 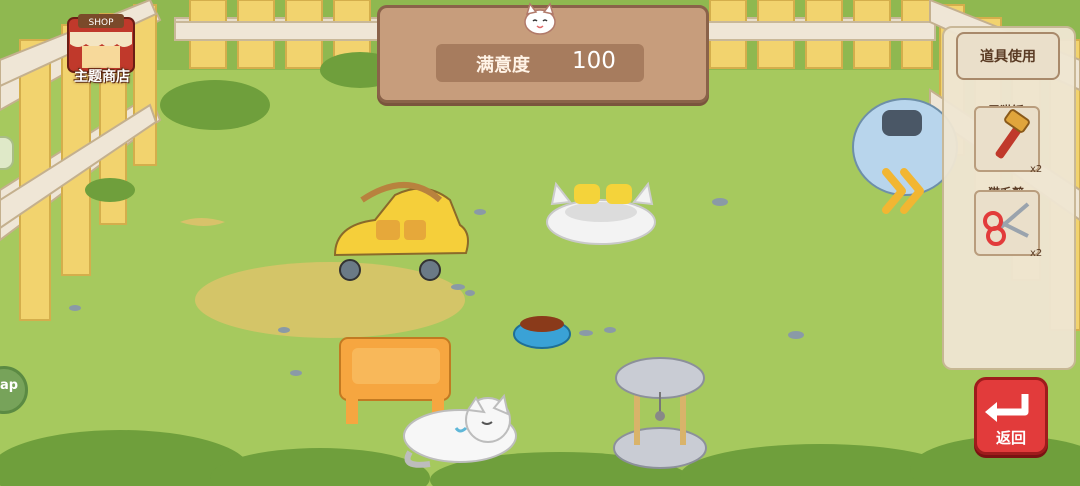 What do you see at coordinates (1011, 437) in the screenshot?
I see `return-label: 返回` at bounding box center [1011, 437].